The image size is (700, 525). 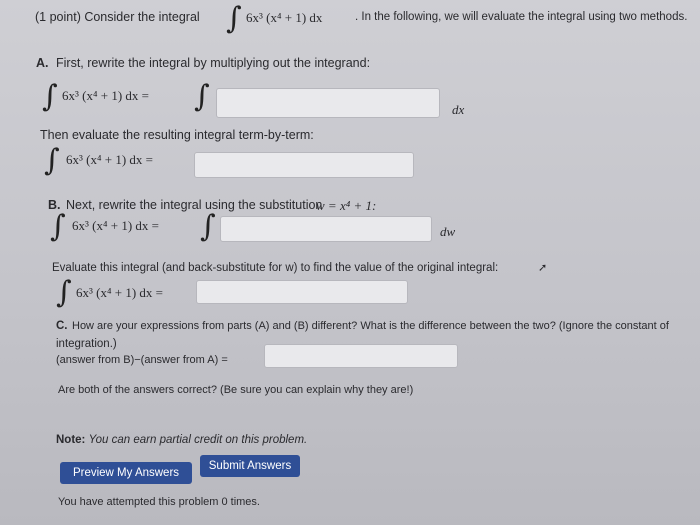 What do you see at coordinates (117, 17) in the screenshot?
I see `intro-points: (1 point) Consider the integral` at bounding box center [117, 17].